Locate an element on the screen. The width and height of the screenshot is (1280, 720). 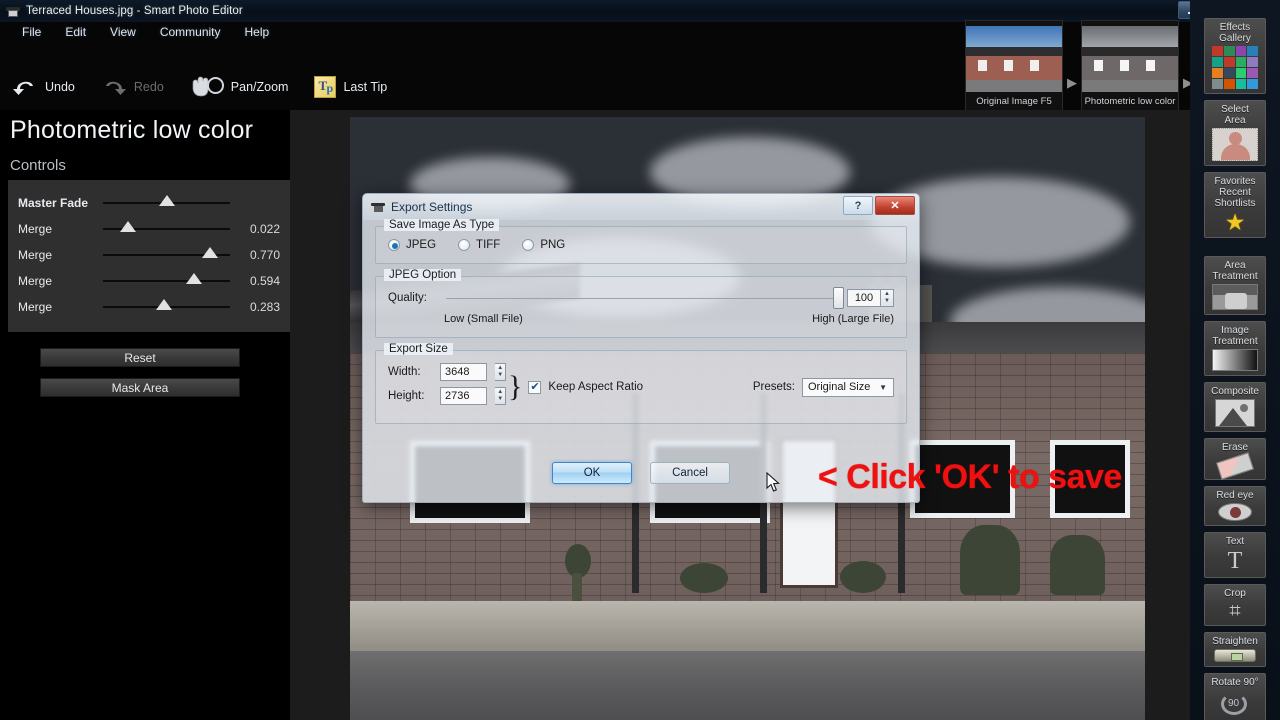
tile-label: Gallery is located at coordinates (1235, 38).